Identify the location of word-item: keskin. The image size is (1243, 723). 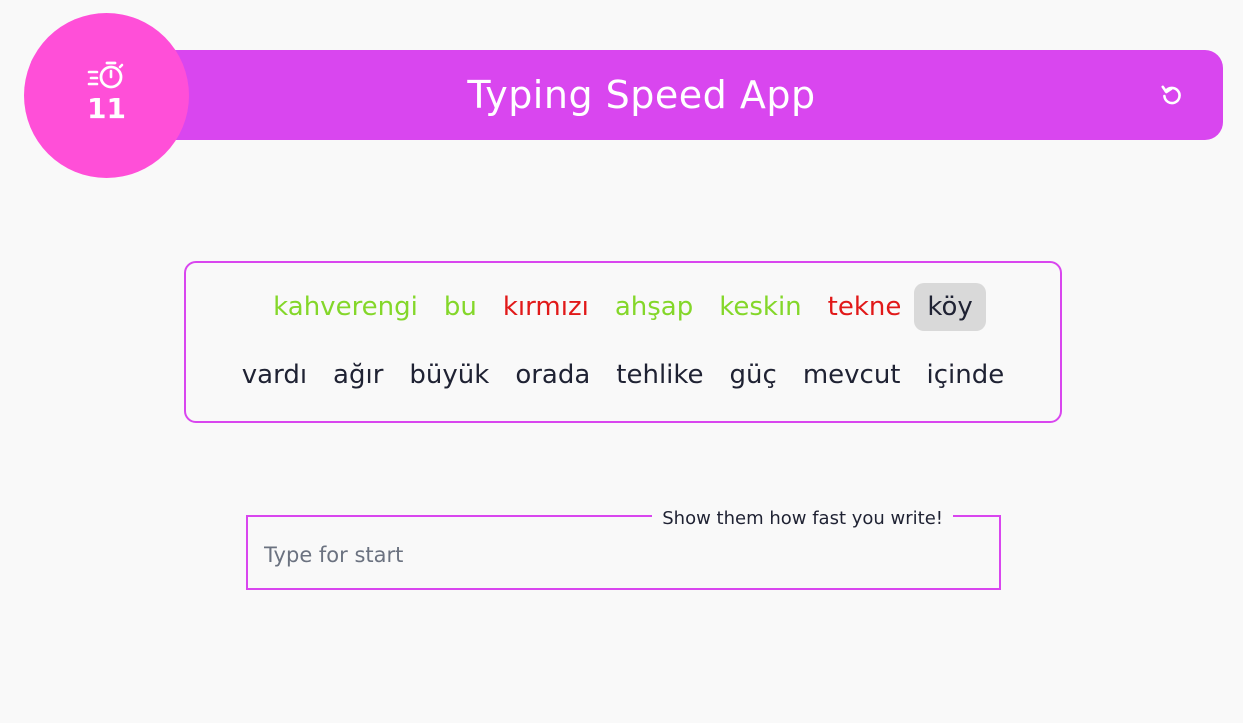
(760, 307).